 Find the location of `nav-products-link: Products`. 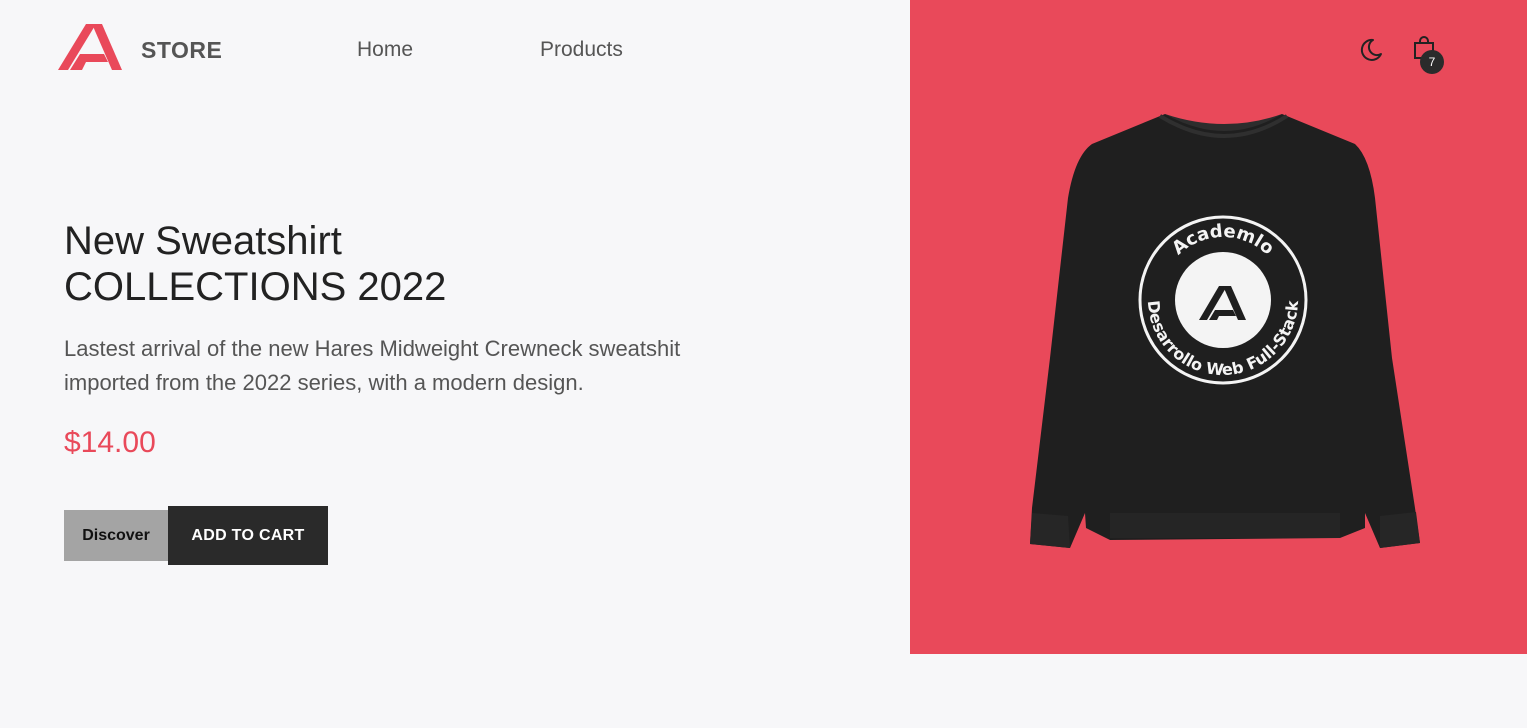

nav-products-link: Products is located at coordinates (581, 50).